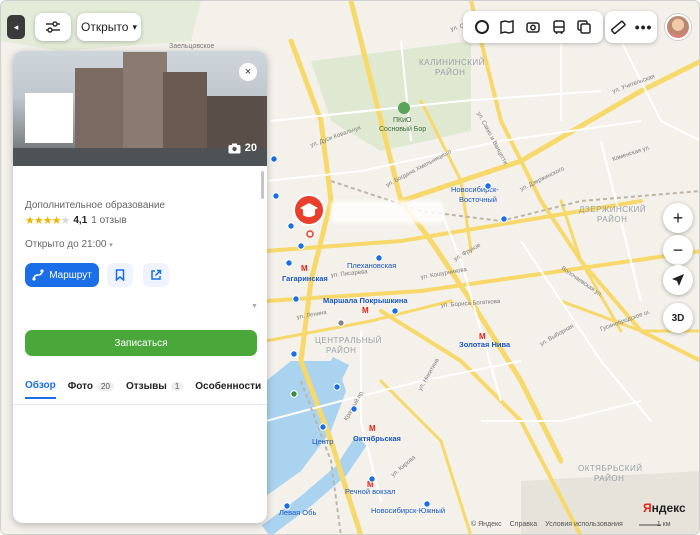 The height and width of the screenshot is (535, 700). What do you see at coordinates (228, 389) in the screenshot?
I see `tab-features: Особенности` at bounding box center [228, 389].